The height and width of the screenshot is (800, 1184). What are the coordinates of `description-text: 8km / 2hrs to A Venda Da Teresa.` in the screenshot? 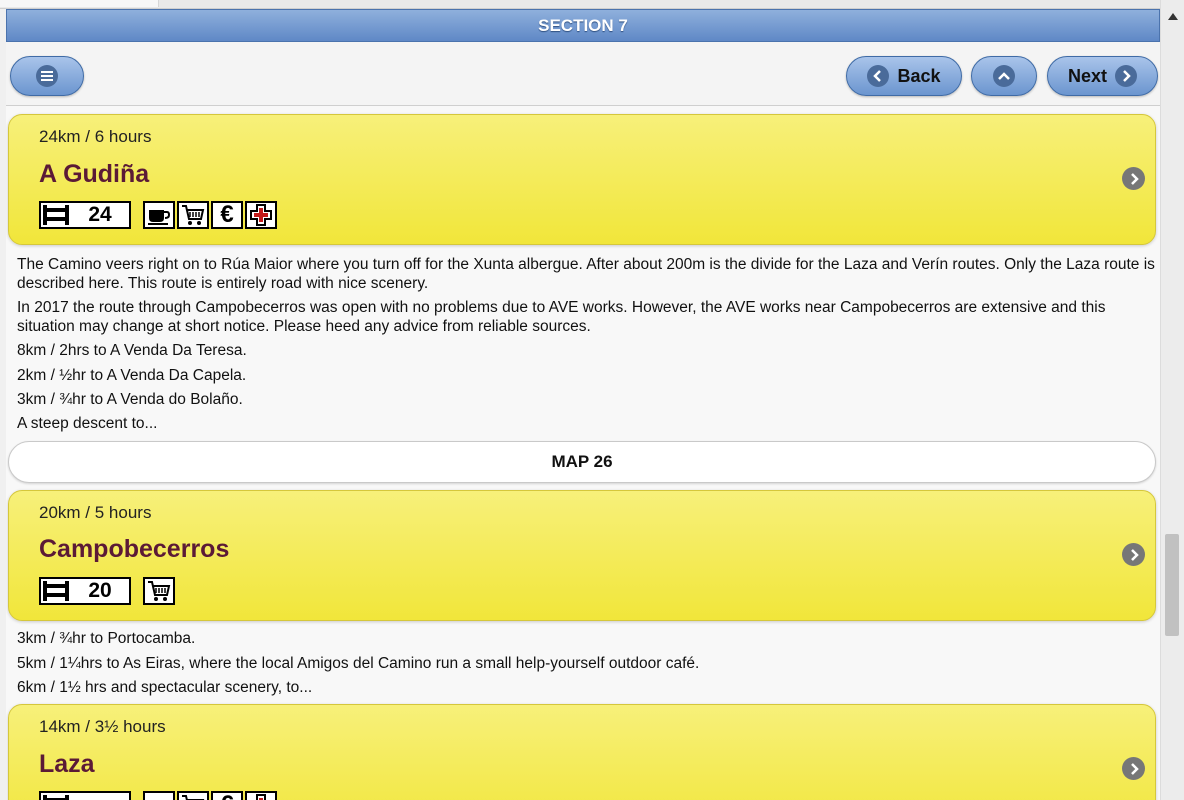 It's located at (132, 350).